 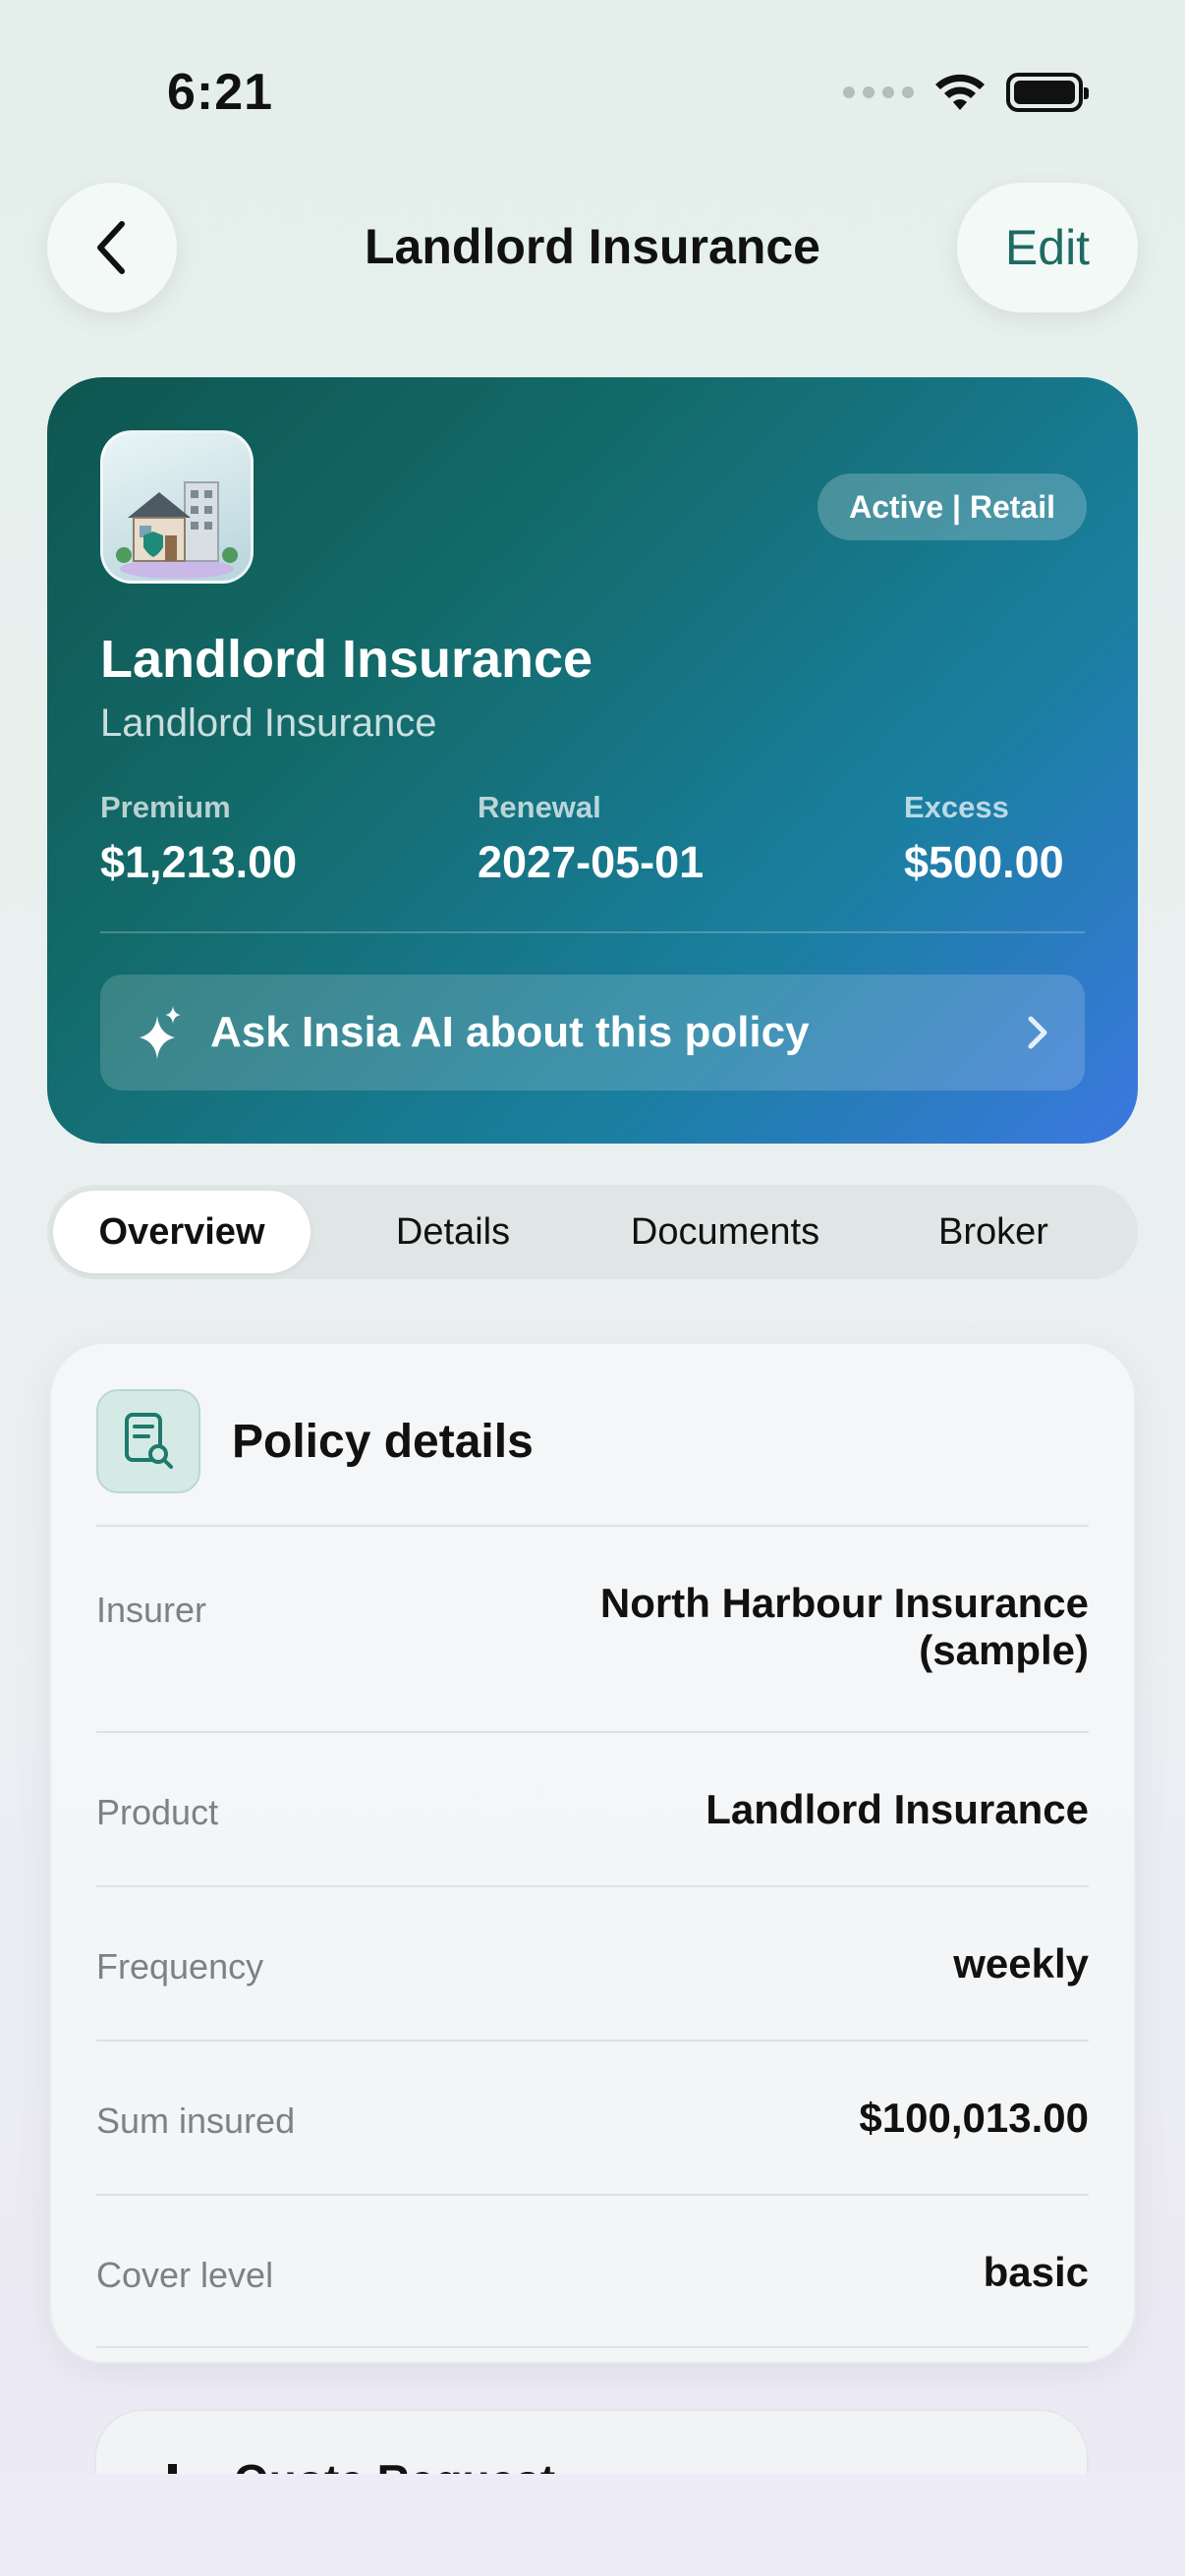 What do you see at coordinates (510, 1032) in the screenshot?
I see `ask-ai-label: Ask Insia AI about this policy` at bounding box center [510, 1032].